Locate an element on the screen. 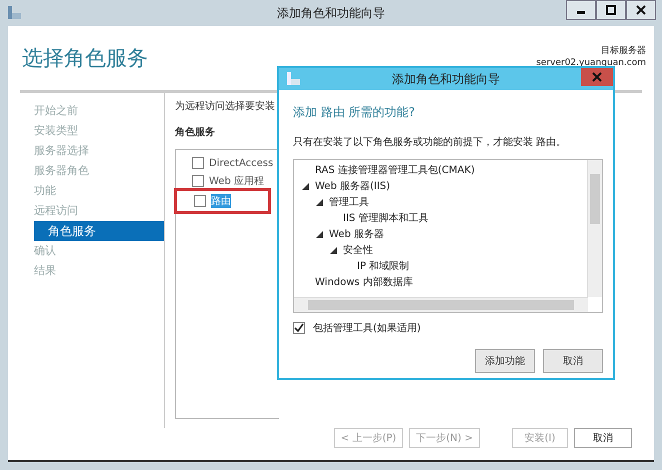 The height and width of the screenshot is (470, 662). checkbox-label: 包括管理工具(如果适用) is located at coordinates (367, 328).